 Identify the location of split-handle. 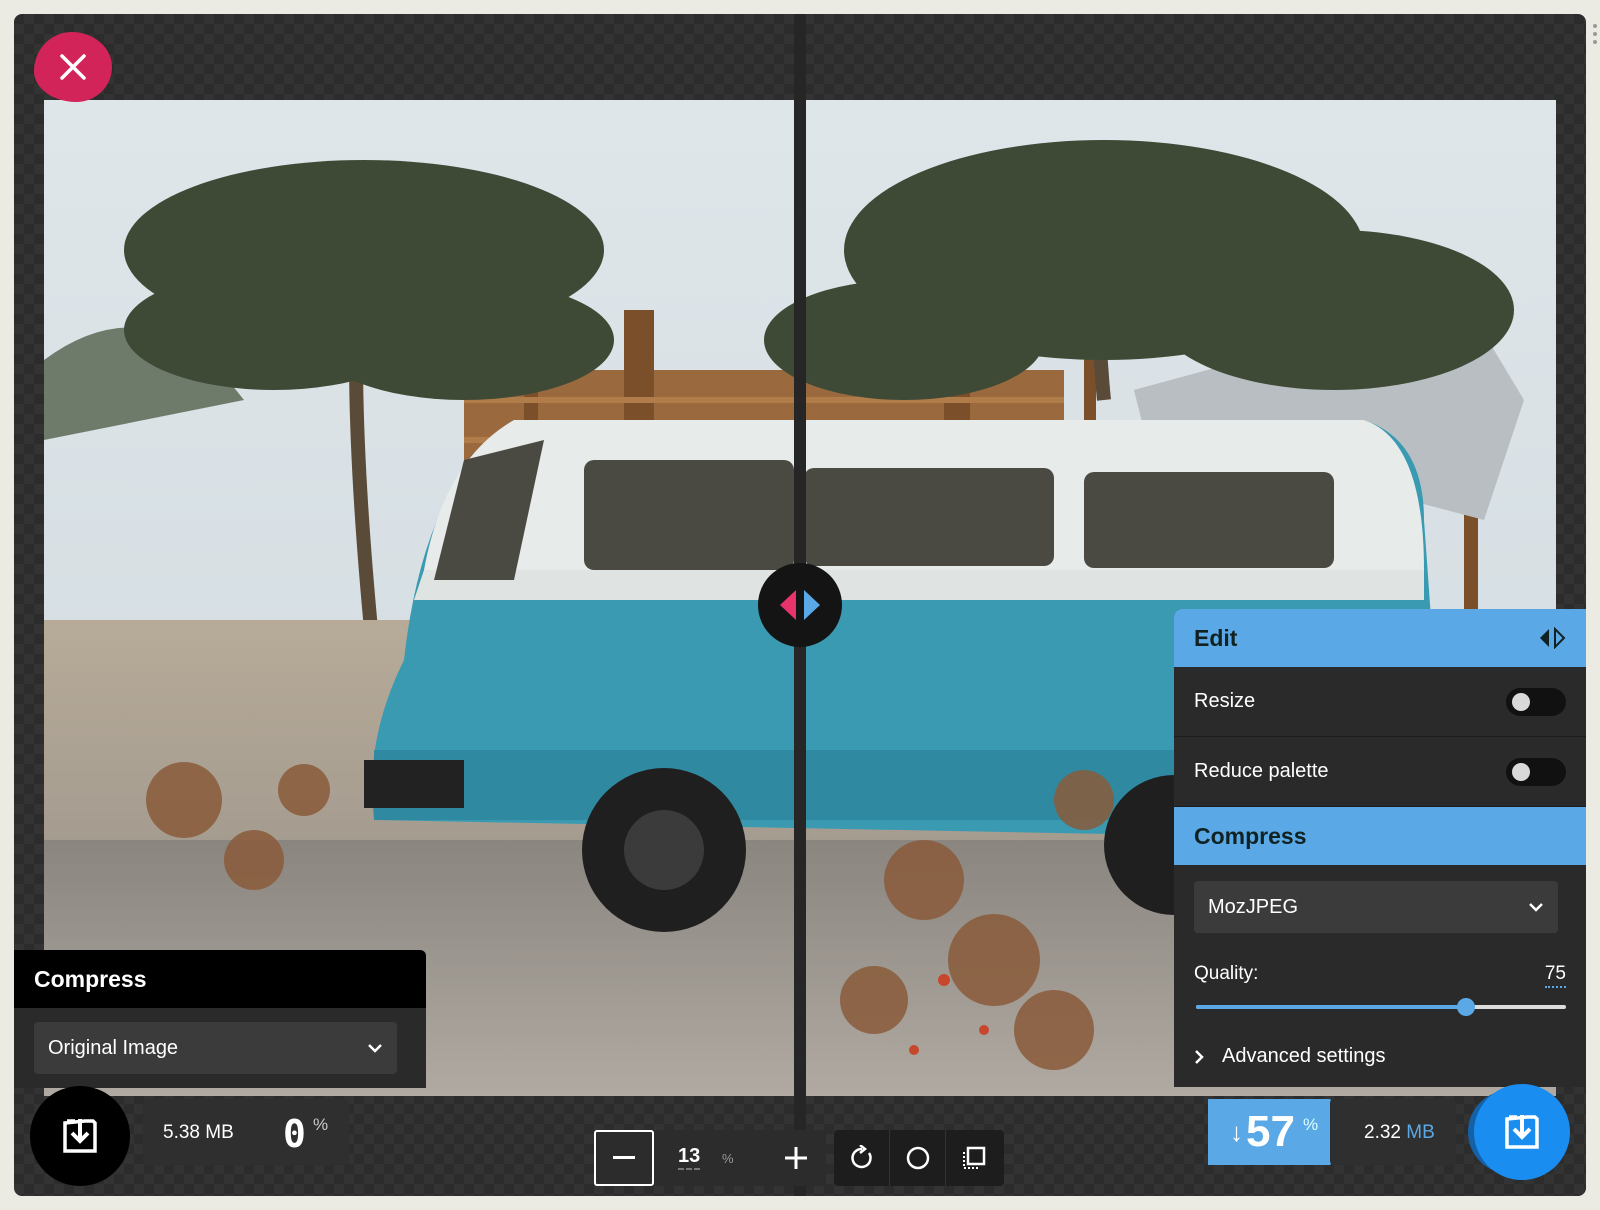
(800, 605).